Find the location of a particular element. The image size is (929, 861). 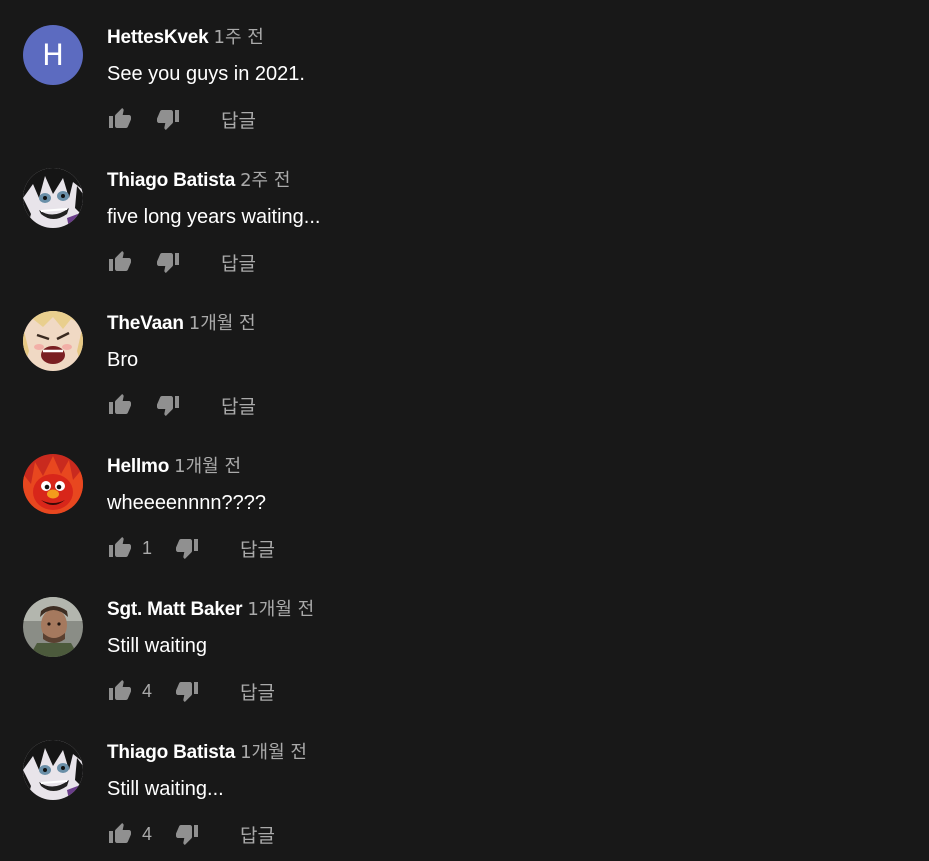

avatar: H is located at coordinates (53, 55).